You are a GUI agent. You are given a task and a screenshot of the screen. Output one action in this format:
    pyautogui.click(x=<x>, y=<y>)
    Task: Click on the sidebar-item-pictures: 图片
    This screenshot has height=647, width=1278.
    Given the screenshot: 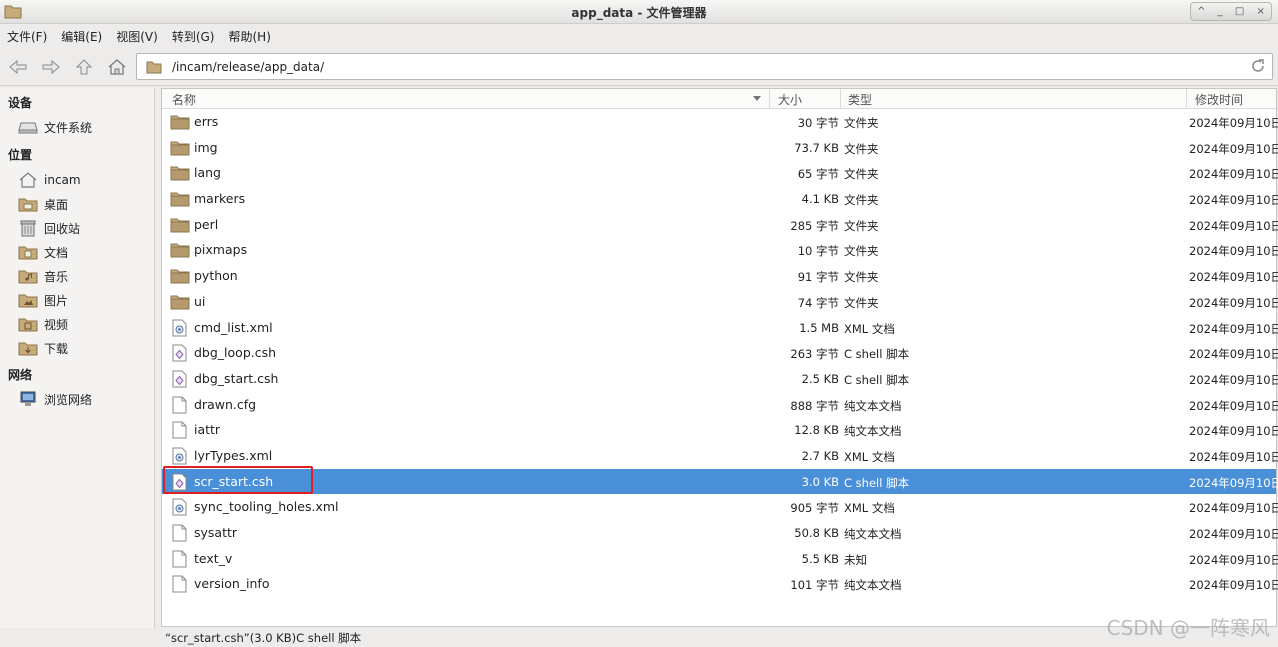 What is the action you would take?
    pyautogui.click(x=43, y=300)
    